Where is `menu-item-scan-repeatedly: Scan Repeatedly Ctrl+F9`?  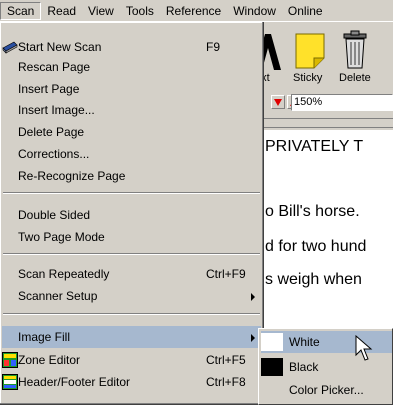 menu-item-scan-repeatedly: Scan Repeatedly Ctrl+F9 is located at coordinates (131, 274).